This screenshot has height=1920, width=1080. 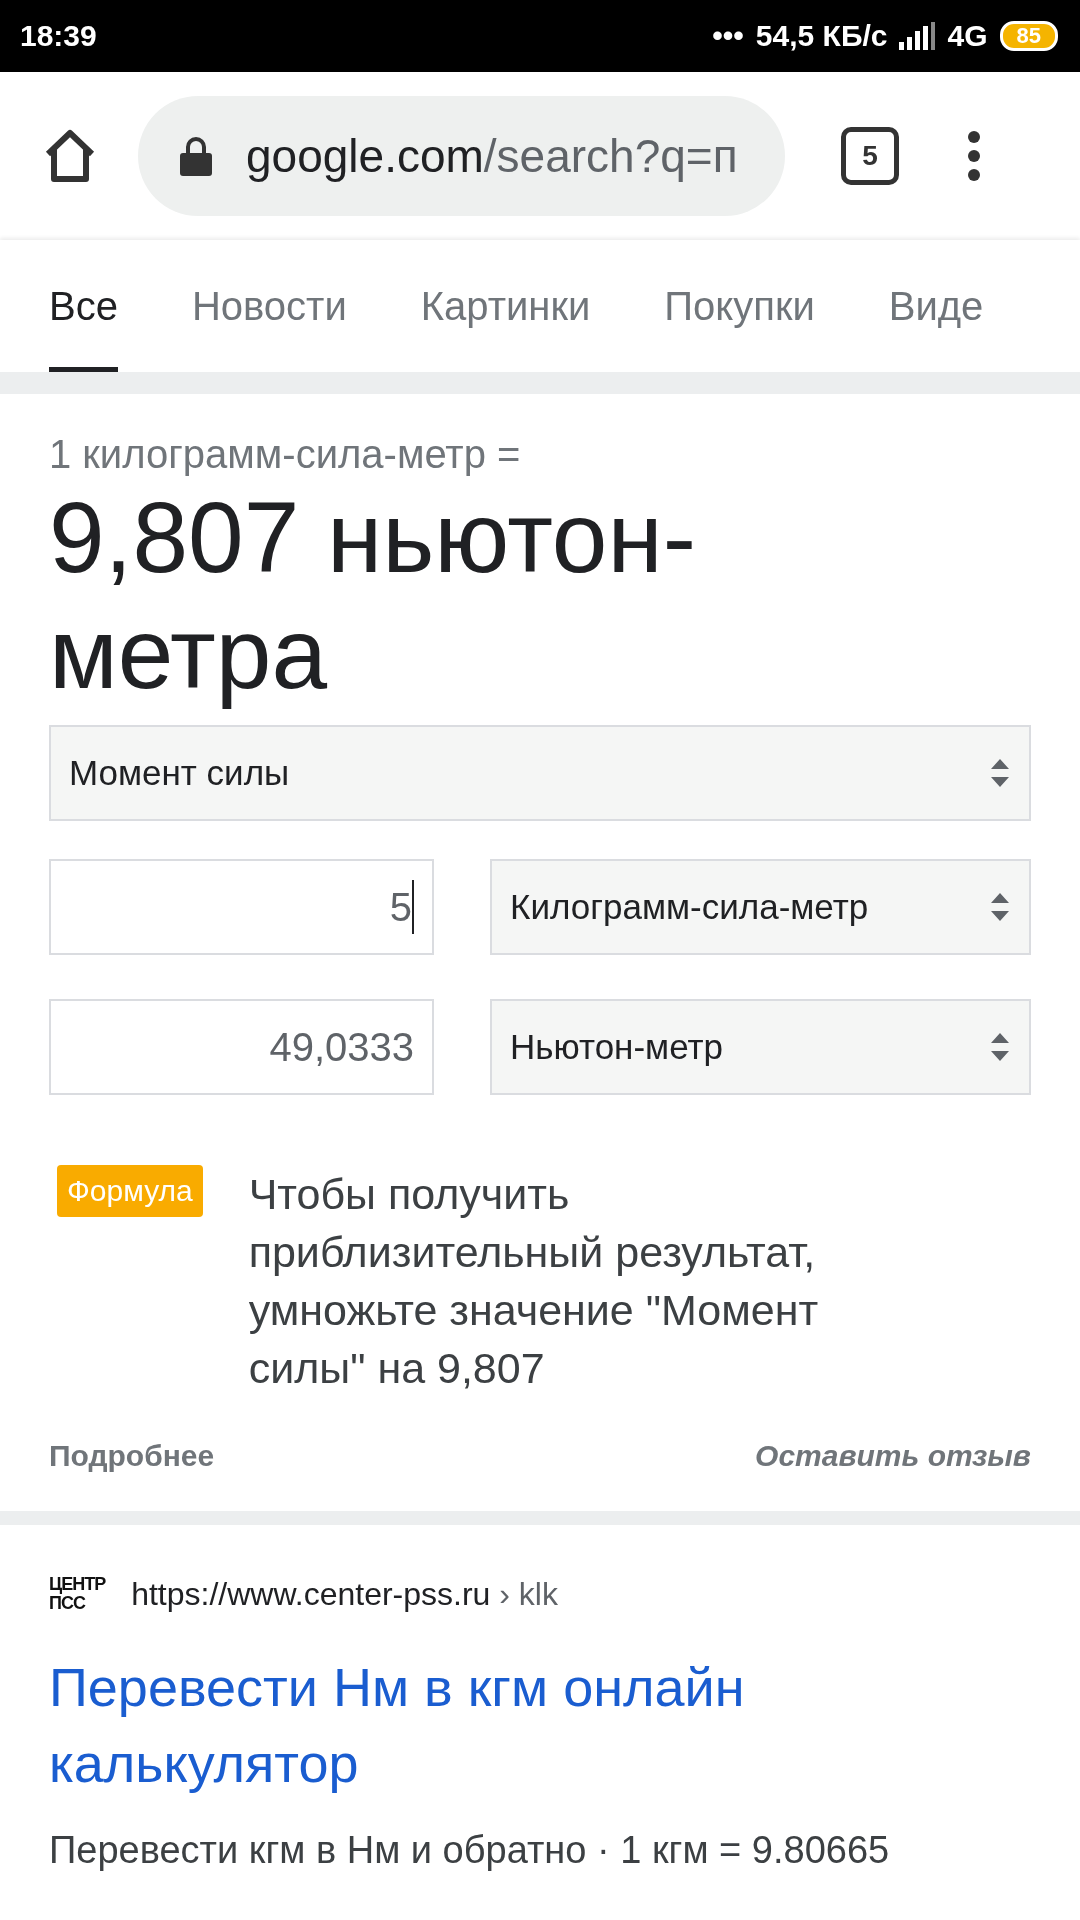 What do you see at coordinates (241, 907) in the screenshot?
I see `value-field: 5` at bounding box center [241, 907].